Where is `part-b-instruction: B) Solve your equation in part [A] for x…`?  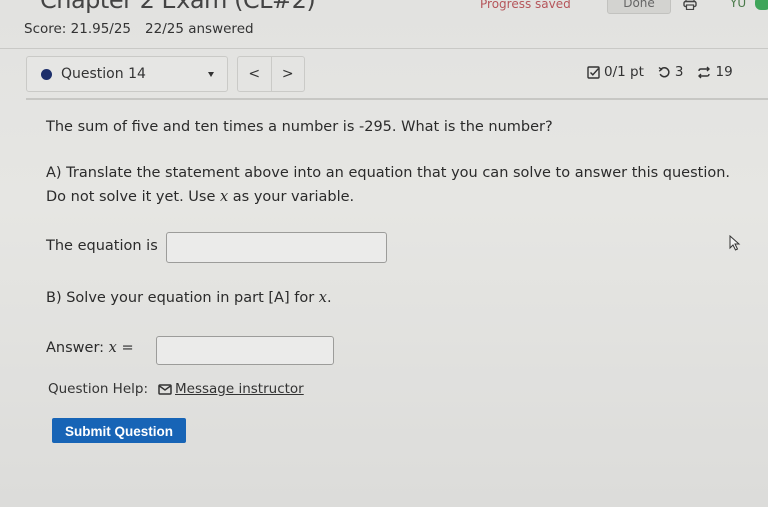
part-b-instruction: B) Solve your equation in part [A] for x… is located at coordinates (189, 298).